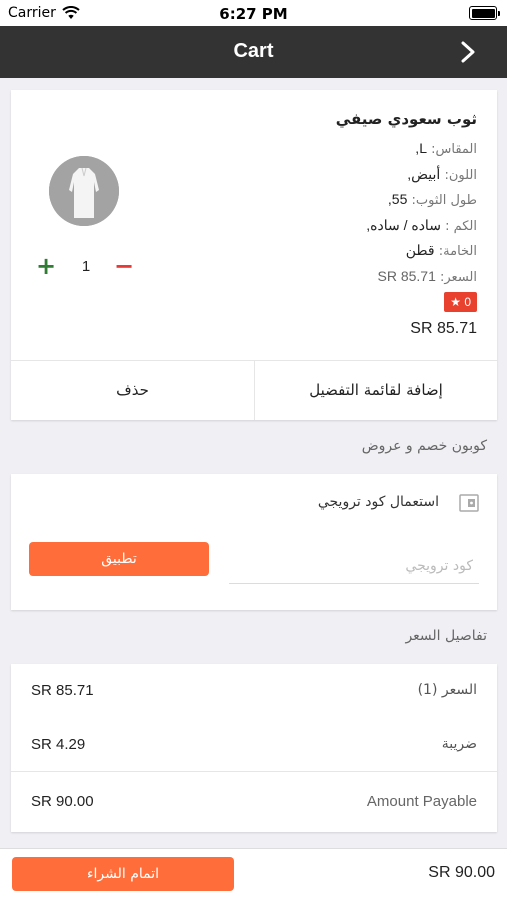  What do you see at coordinates (444, 200) in the screenshot?
I see `attr-label: طول الثوب:` at bounding box center [444, 200].